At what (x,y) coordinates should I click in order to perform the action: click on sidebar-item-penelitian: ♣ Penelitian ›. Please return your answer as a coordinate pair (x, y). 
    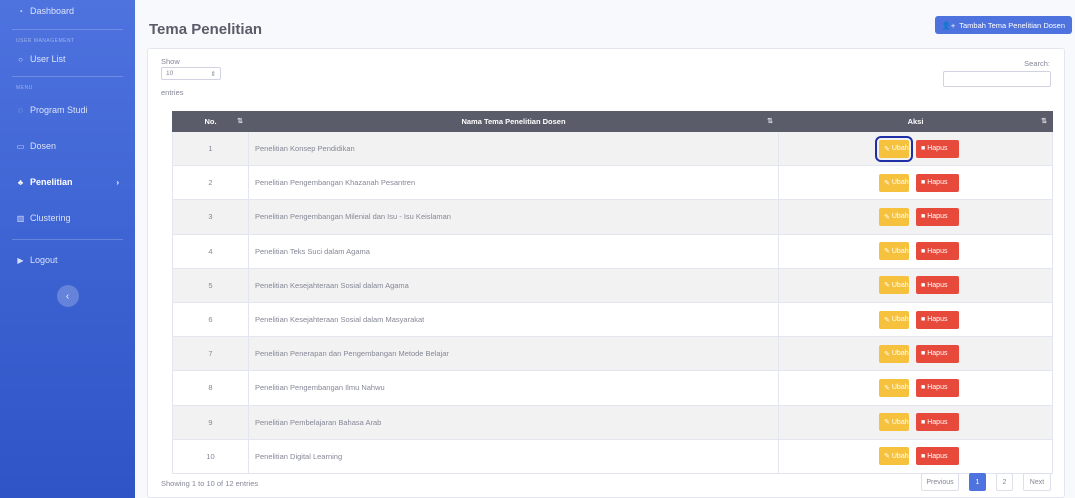
    Looking at the image, I should click on (67, 182).